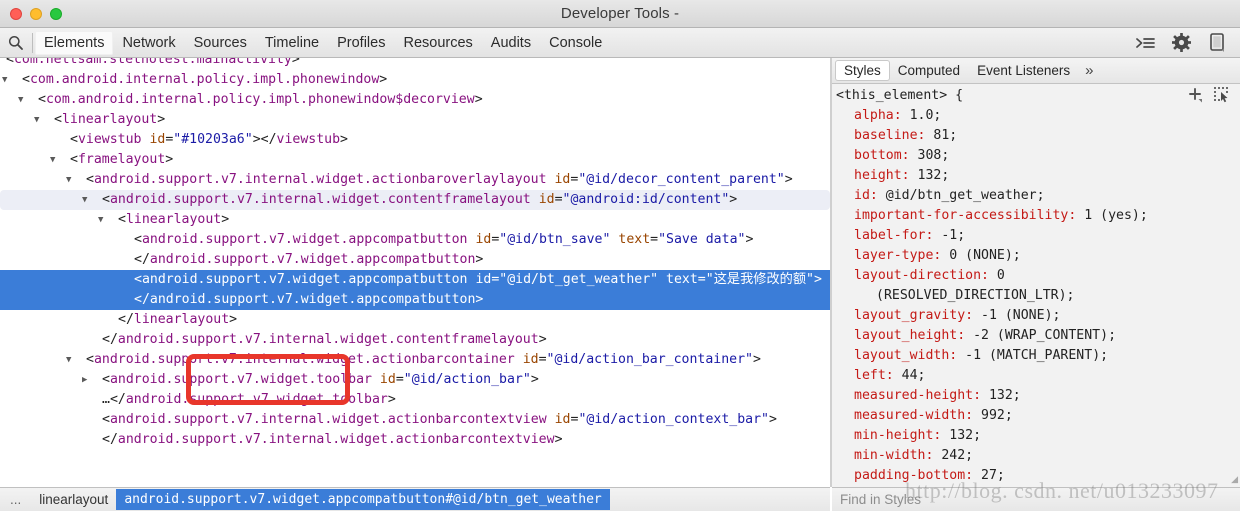 The image size is (1240, 511). Describe the element at coordinates (1036, 236) in the screenshot. I see `style-declaration: label-for: -1;` at that location.